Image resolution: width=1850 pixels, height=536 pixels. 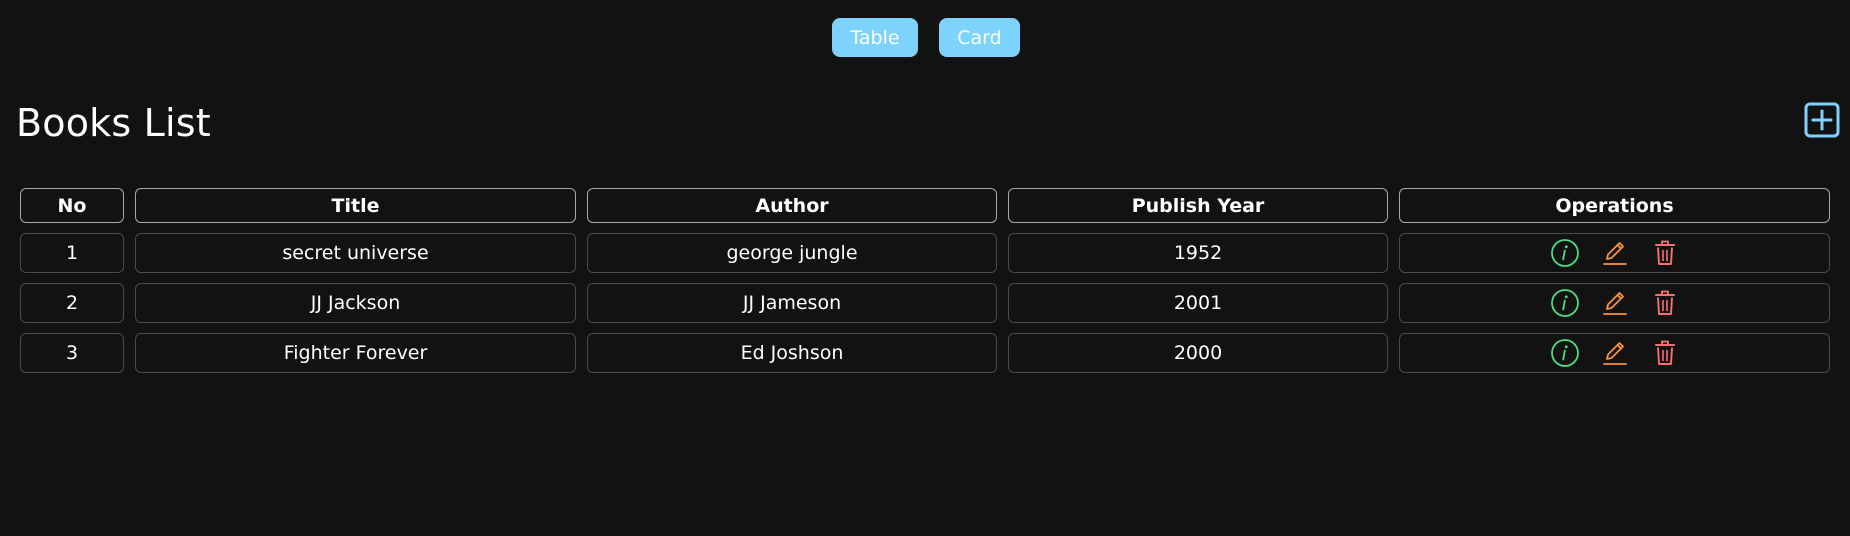 I want to click on cell-publish-year: 2000, so click(x=1198, y=353).